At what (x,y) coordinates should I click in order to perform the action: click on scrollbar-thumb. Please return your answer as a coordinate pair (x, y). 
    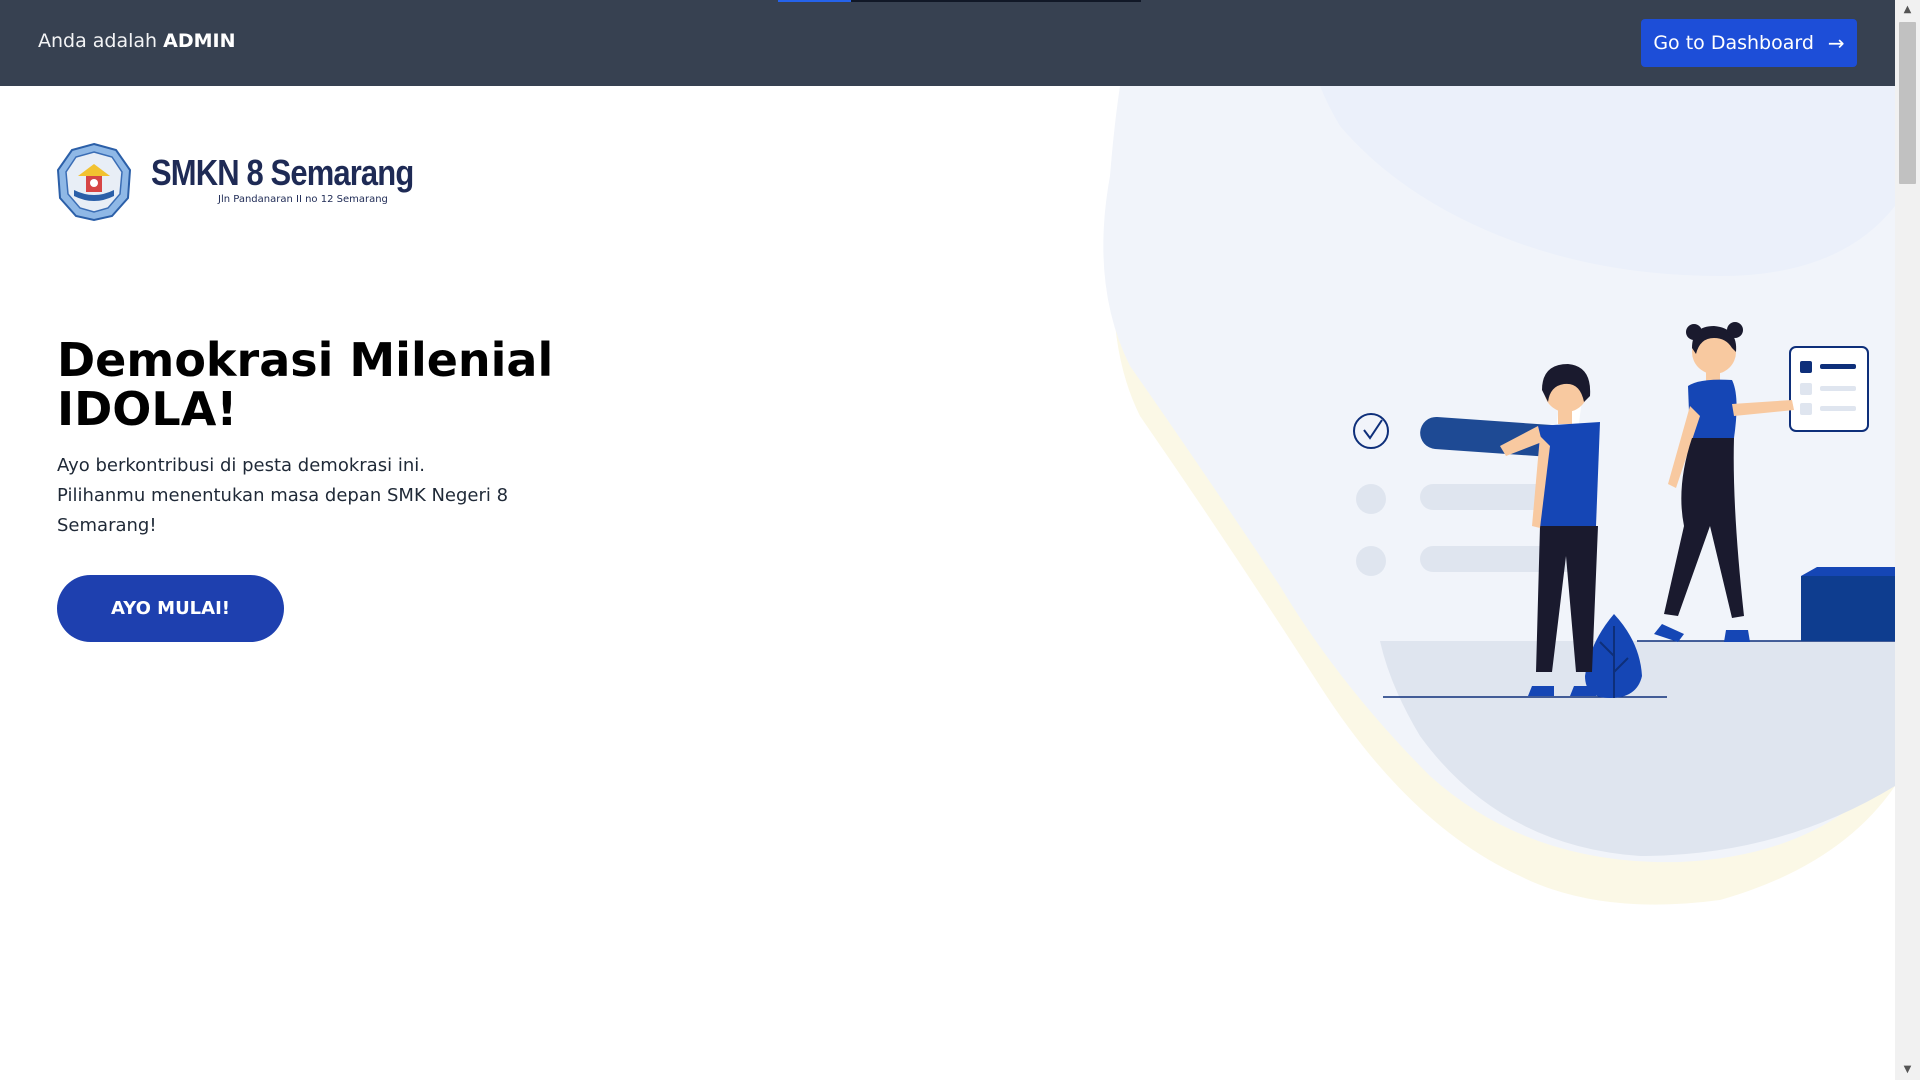
    Looking at the image, I should click on (1907, 103).